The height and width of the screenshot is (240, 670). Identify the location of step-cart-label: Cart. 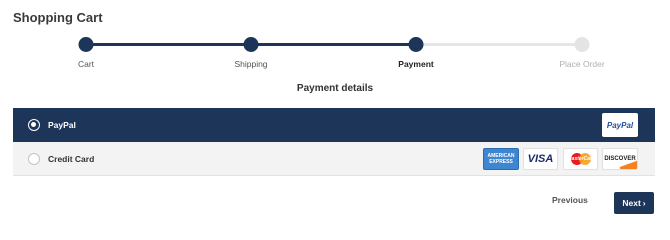
(86, 64).